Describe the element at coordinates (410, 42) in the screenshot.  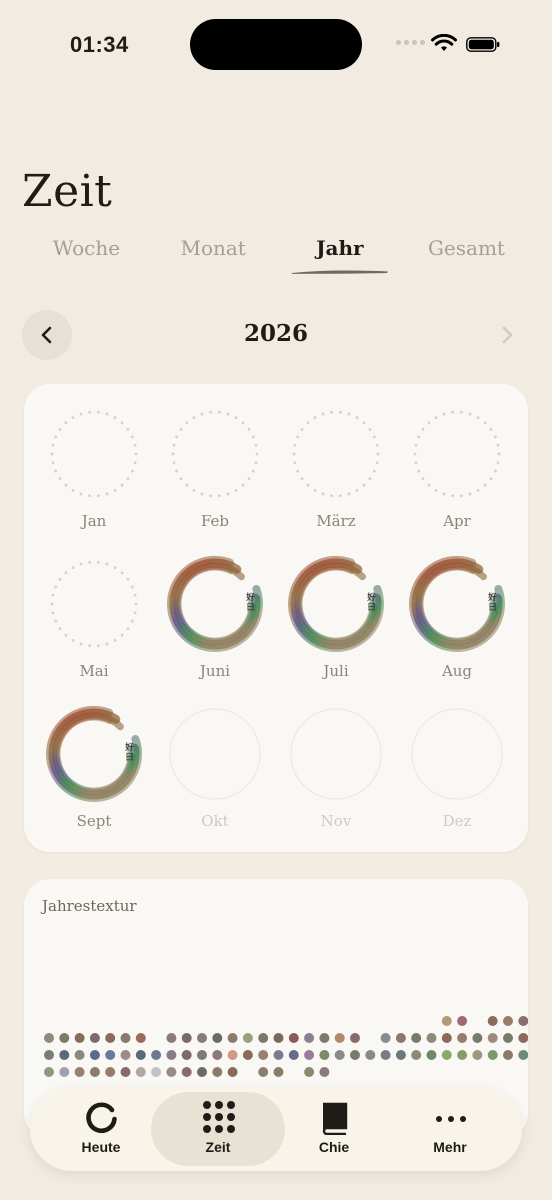
I see `signal-icon` at that location.